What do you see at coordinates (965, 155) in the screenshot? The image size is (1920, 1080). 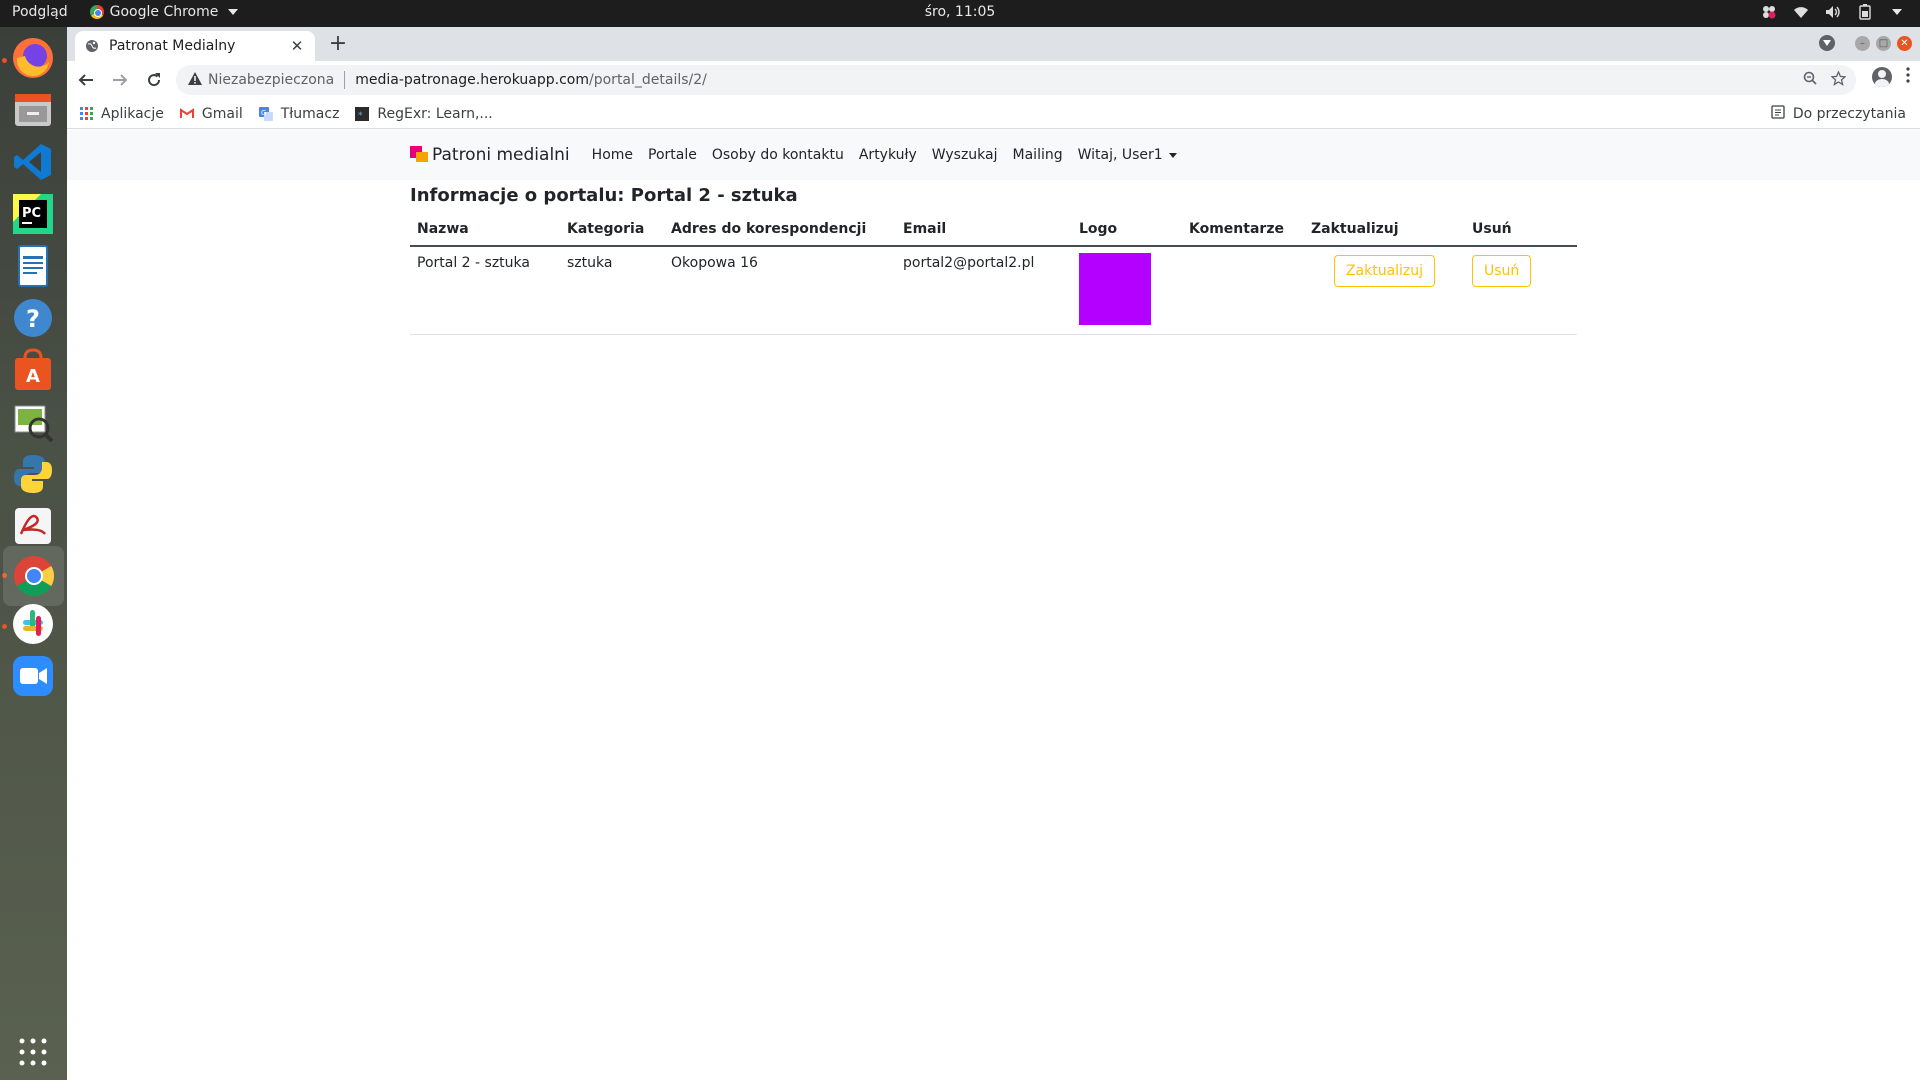 I see `nav-search: Wyszukaj` at bounding box center [965, 155].